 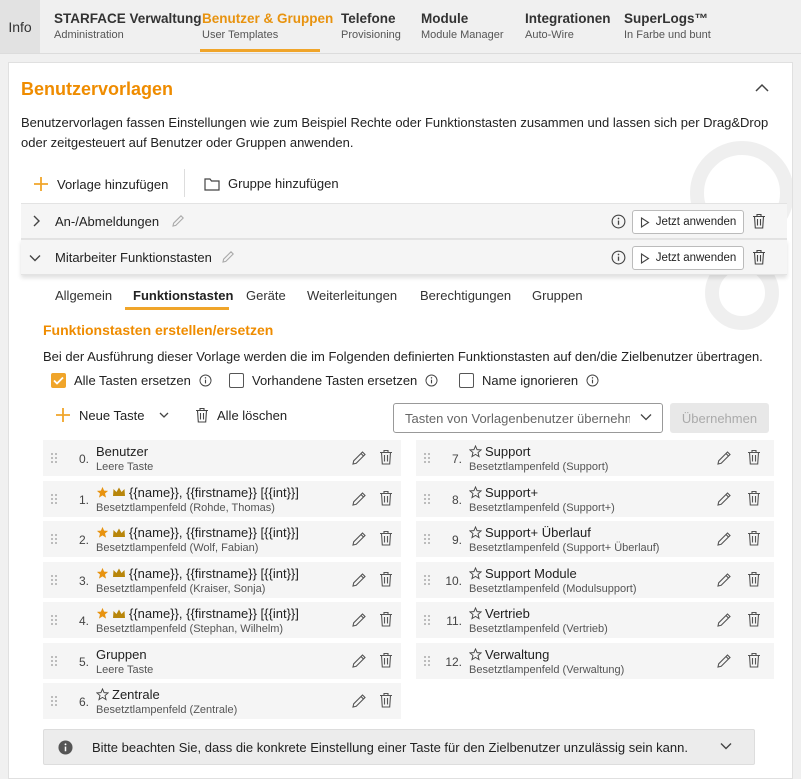 What do you see at coordinates (404, 221) in the screenshot?
I see `template-row: An-/Abmeldungen Jetzt anwenden` at bounding box center [404, 221].